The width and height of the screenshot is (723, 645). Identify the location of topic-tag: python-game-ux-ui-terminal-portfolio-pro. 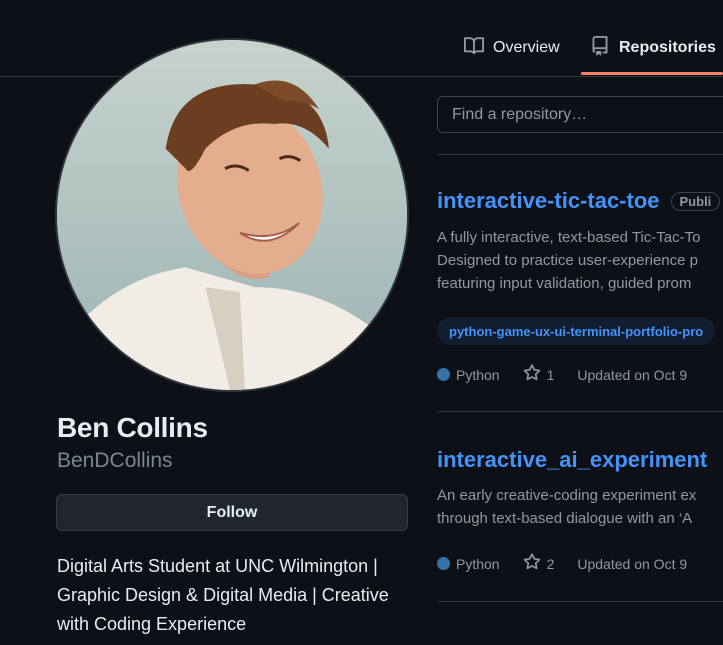
(576, 331).